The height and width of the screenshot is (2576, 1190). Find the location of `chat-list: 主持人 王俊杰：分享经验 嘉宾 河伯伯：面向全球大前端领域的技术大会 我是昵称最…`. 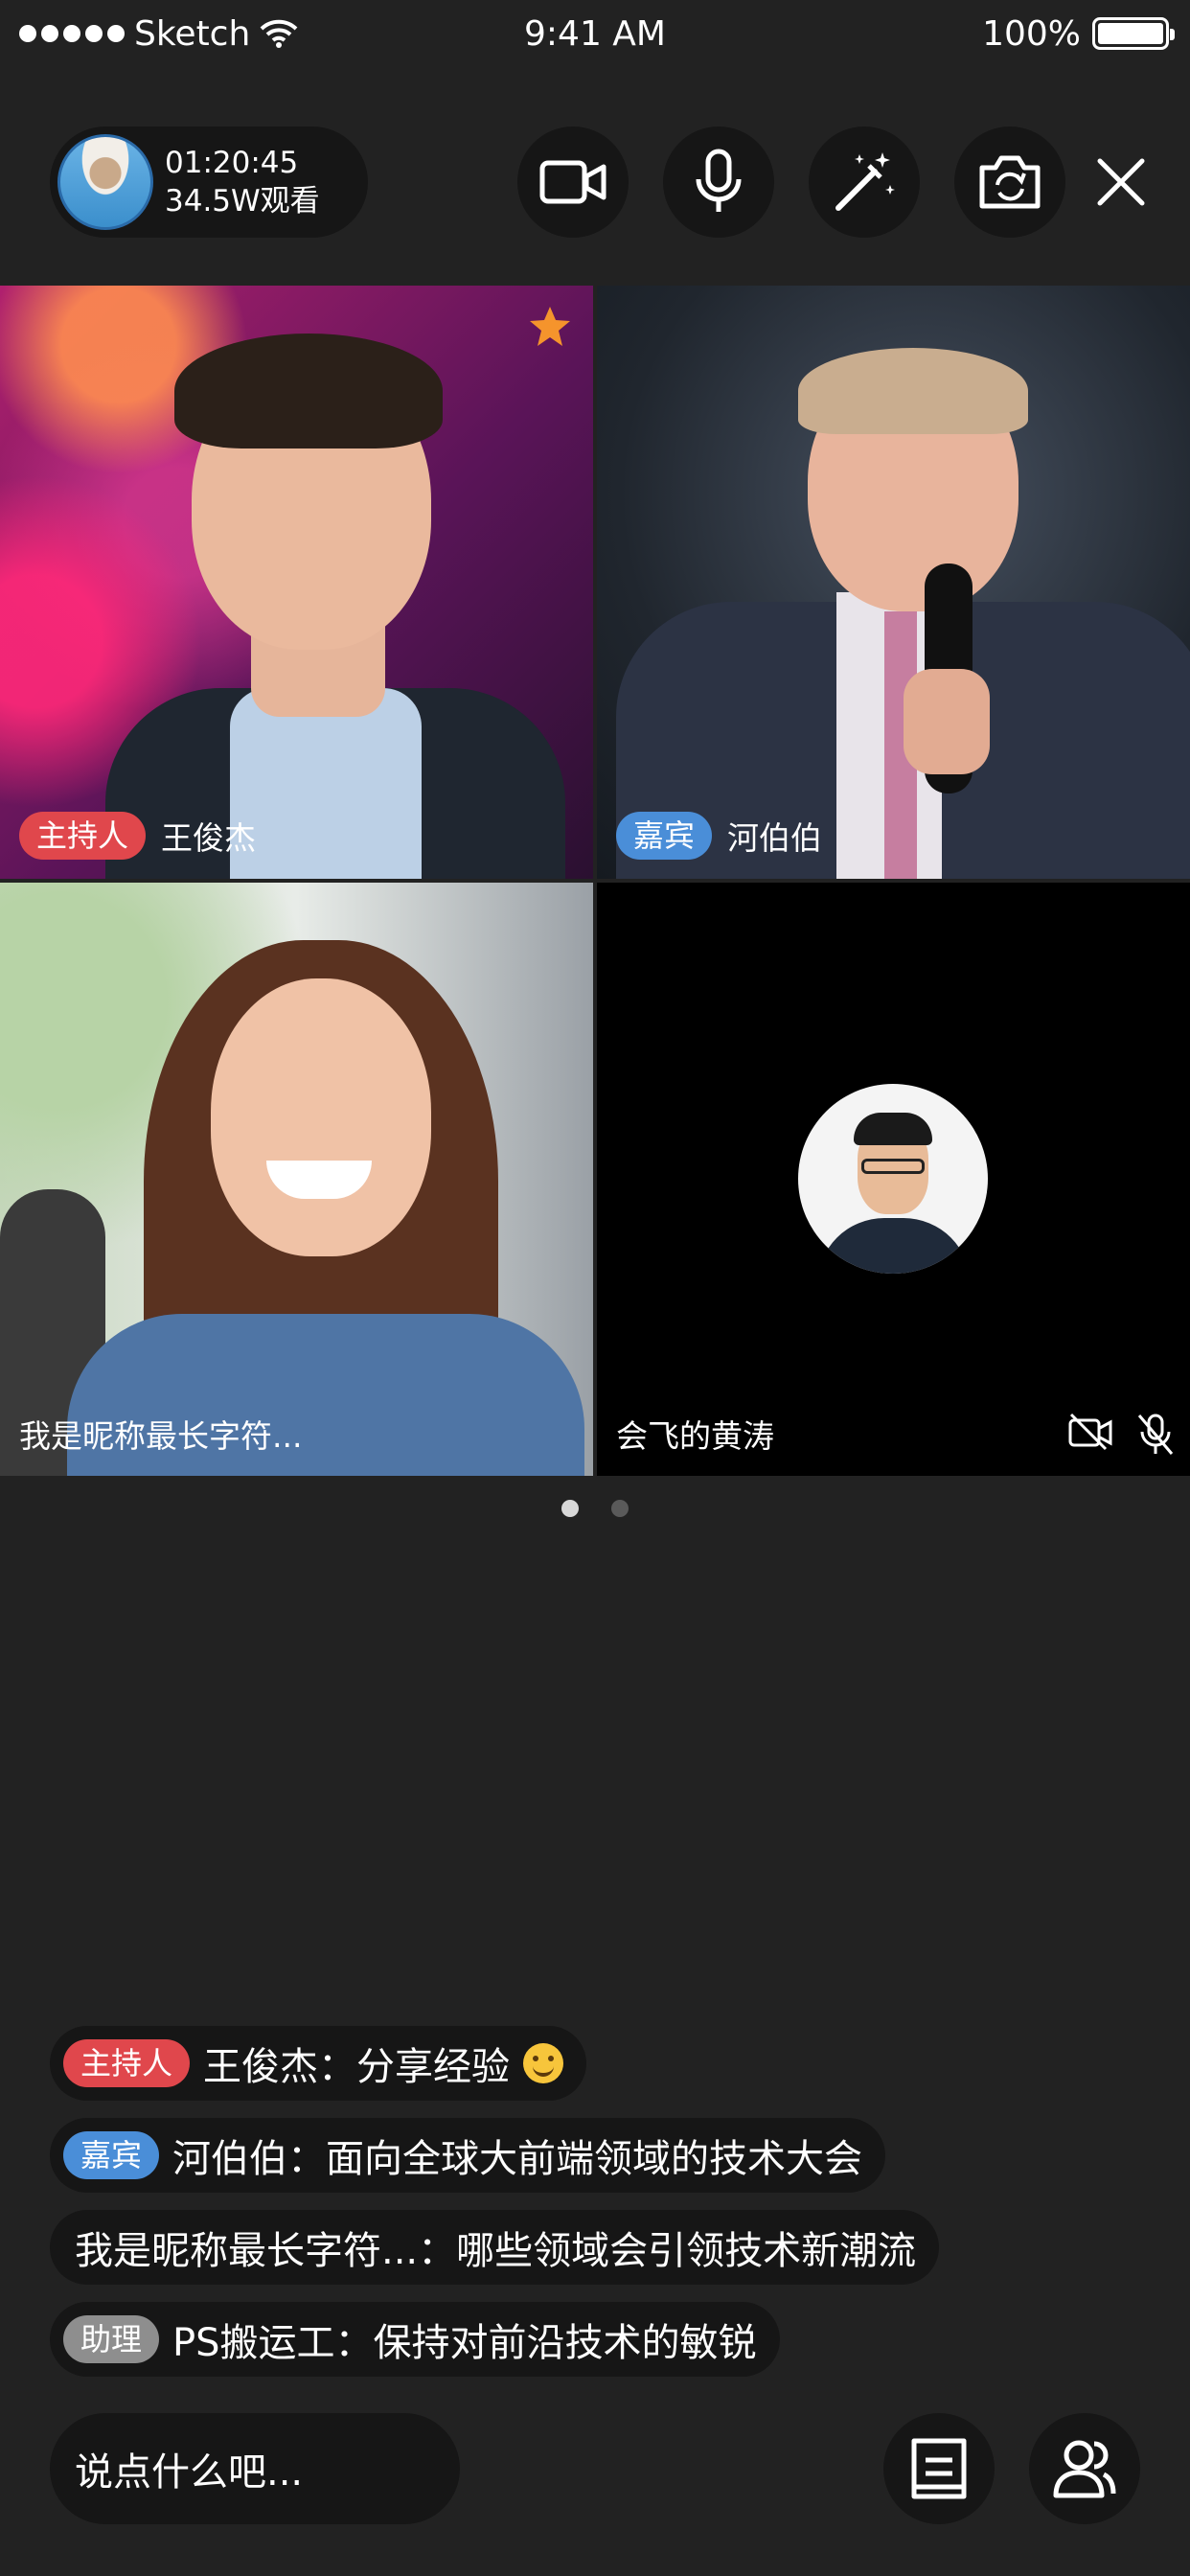

chat-list: 主持人 王俊杰：分享经验 嘉宾 河伯伯：面向全球大前端领域的技术大会 我是昵称最… is located at coordinates (495, 2210).